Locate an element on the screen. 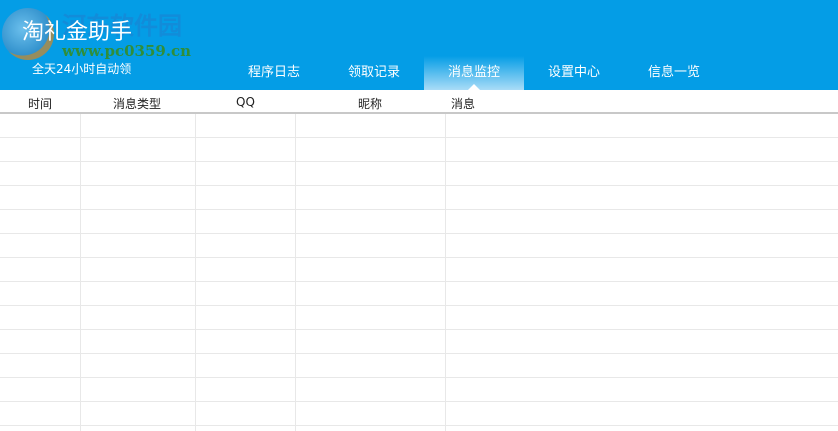 This screenshot has width=838, height=431. tab-claim-records: 领取记录 is located at coordinates (374, 73).